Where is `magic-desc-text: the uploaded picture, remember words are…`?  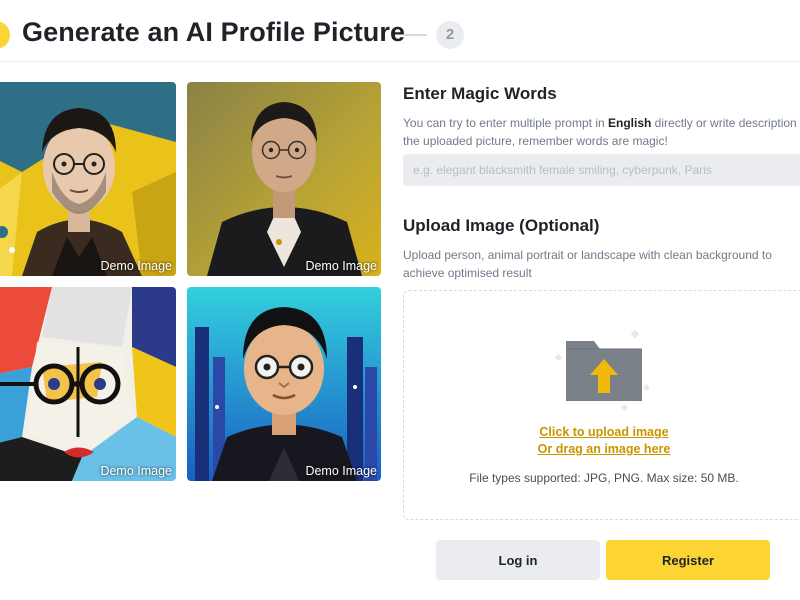 magic-desc-text: the uploaded picture, remember words are… is located at coordinates (535, 141).